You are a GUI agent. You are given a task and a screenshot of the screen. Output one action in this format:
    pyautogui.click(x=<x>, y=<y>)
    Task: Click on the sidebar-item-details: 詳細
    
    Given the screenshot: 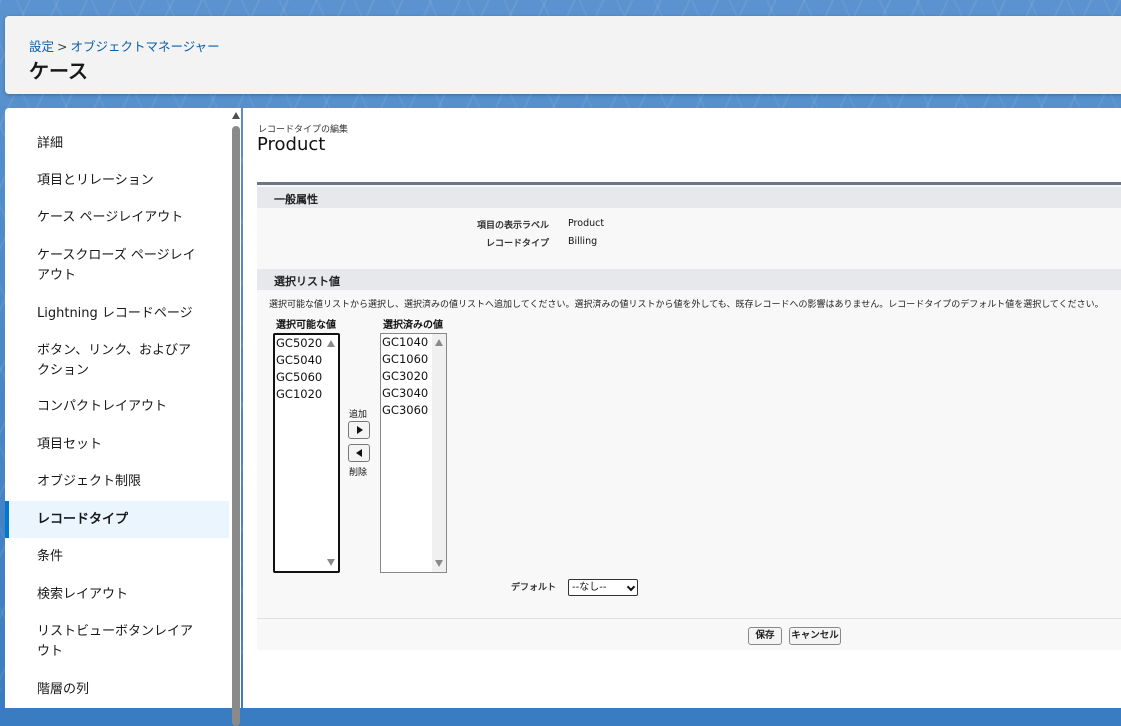 What is the action you would take?
    pyautogui.click(x=117, y=144)
    